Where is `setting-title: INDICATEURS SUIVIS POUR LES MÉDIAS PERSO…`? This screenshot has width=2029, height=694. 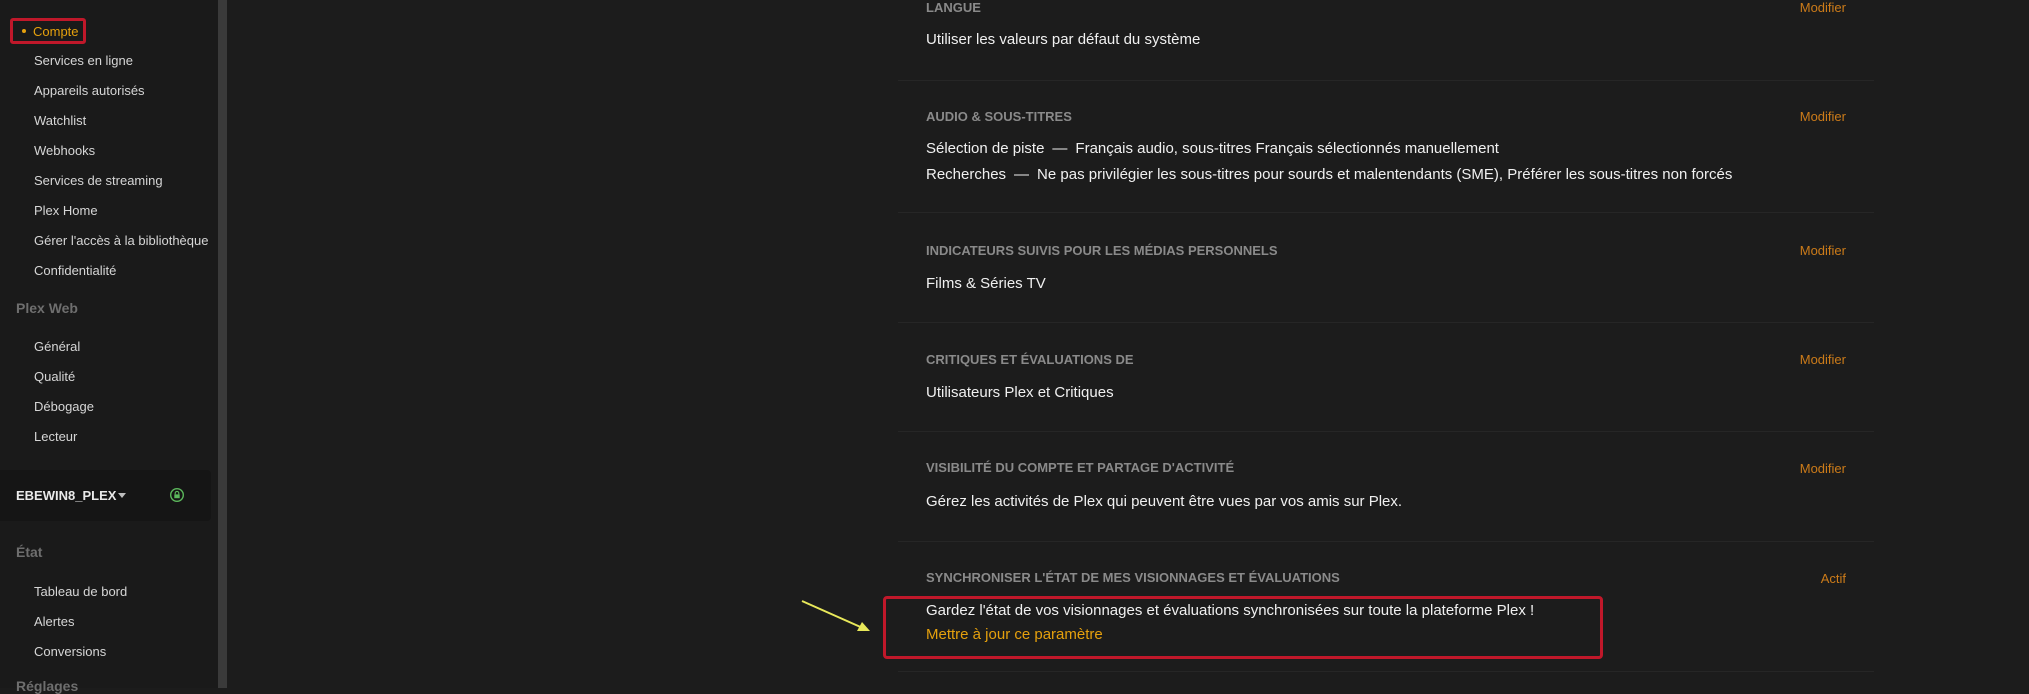 setting-title: INDICATEURS SUIVIS POUR LES MÉDIAS PERSO… is located at coordinates (1102, 250).